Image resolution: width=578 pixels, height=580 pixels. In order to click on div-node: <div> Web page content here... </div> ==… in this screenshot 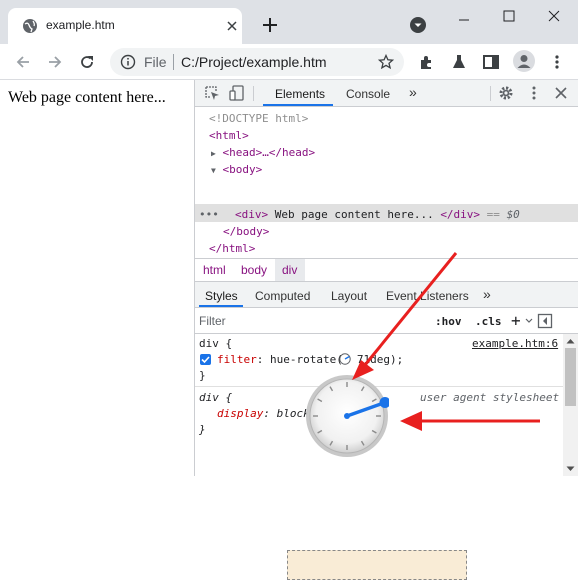, I will do `click(377, 214)`.